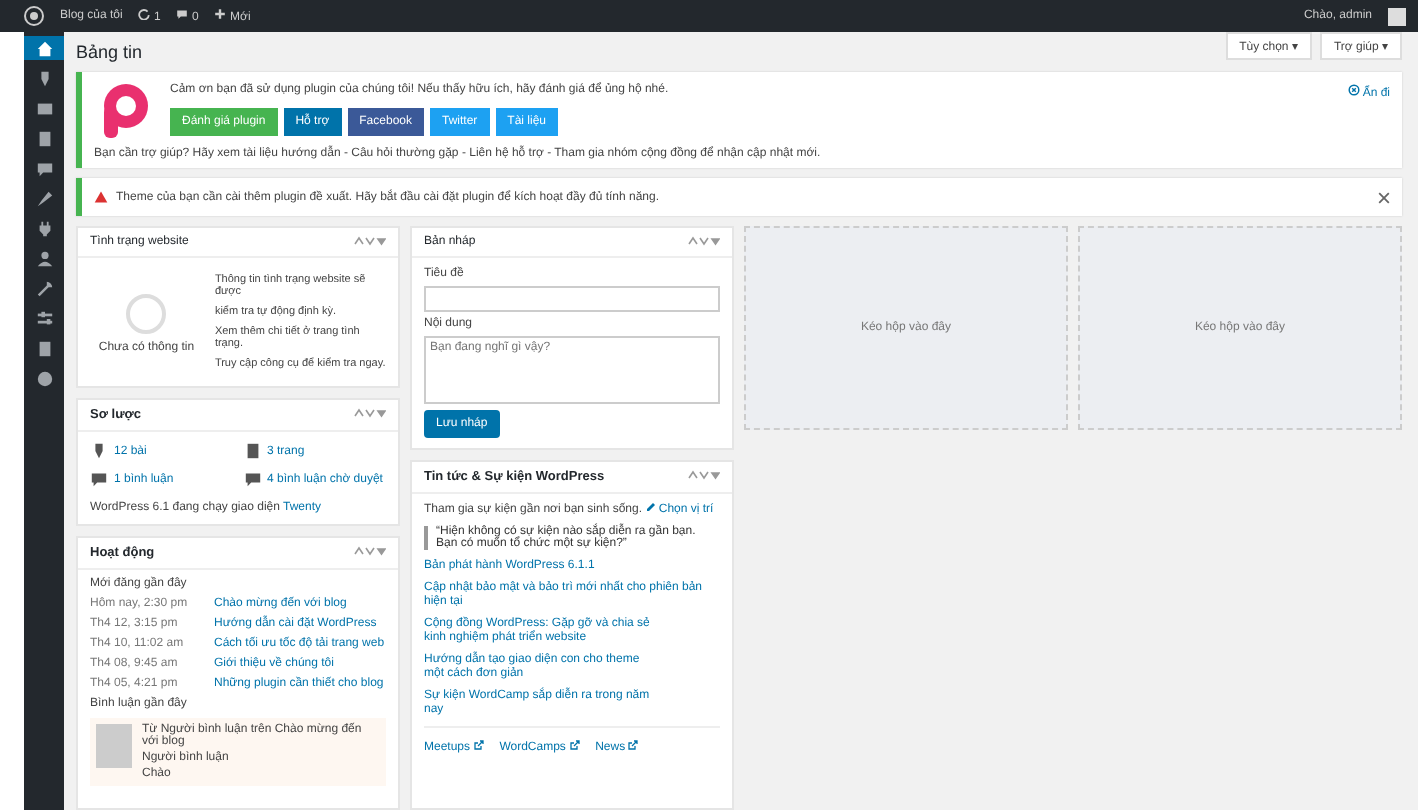  Describe the element at coordinates (1353, 90) in the screenshot. I see `close-circle-icon` at that location.